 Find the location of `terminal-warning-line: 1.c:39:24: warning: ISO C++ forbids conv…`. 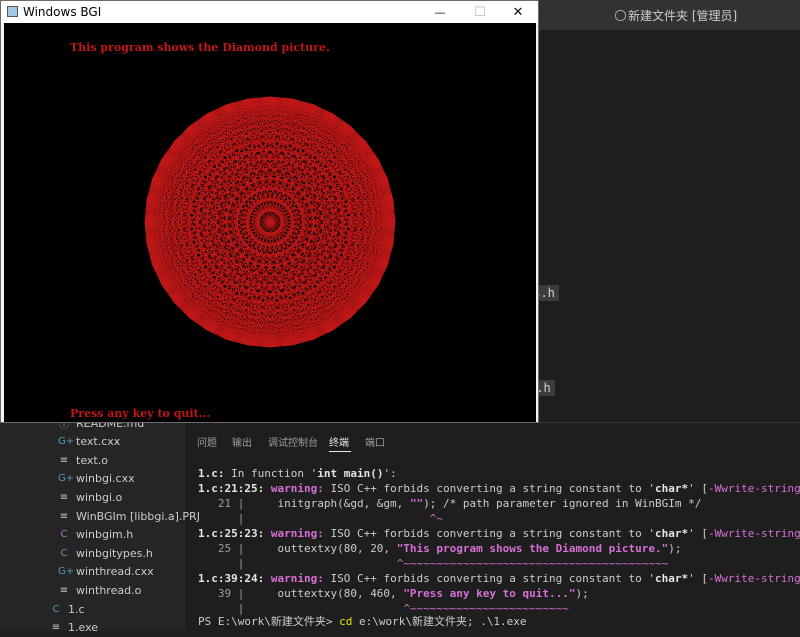

terminal-warning-line: 1.c:39:24: warning: ISO C++ forbids conv… is located at coordinates (499, 578).